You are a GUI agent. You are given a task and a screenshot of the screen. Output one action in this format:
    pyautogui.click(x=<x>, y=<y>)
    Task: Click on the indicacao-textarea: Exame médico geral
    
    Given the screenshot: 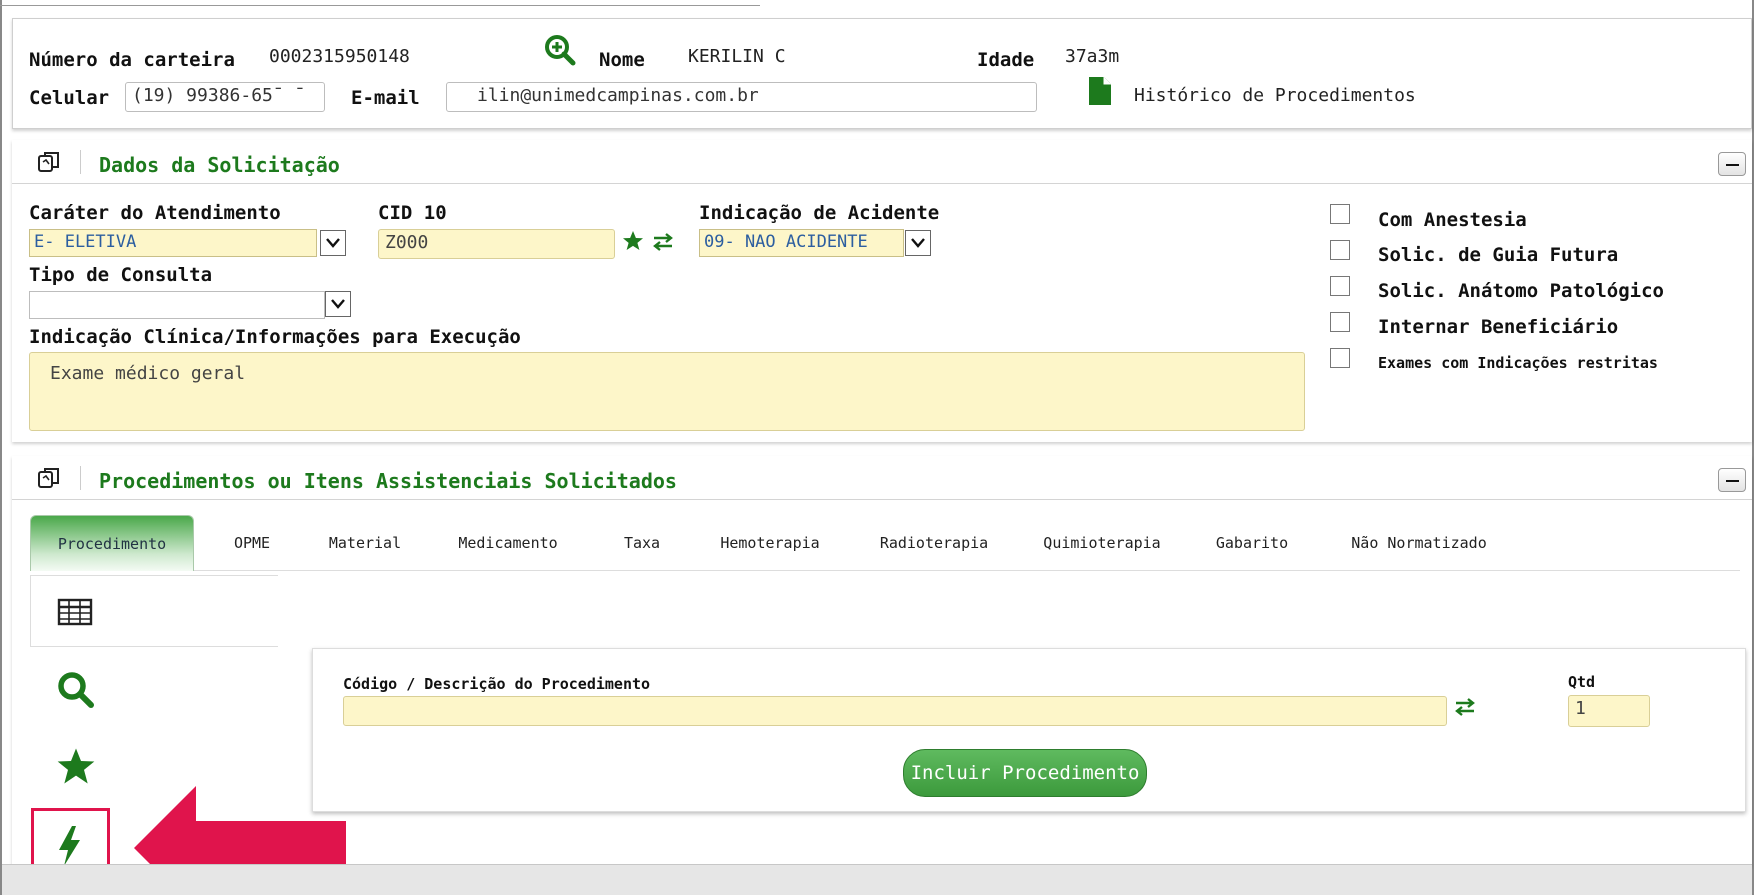 What is the action you would take?
    pyautogui.click(x=667, y=391)
    